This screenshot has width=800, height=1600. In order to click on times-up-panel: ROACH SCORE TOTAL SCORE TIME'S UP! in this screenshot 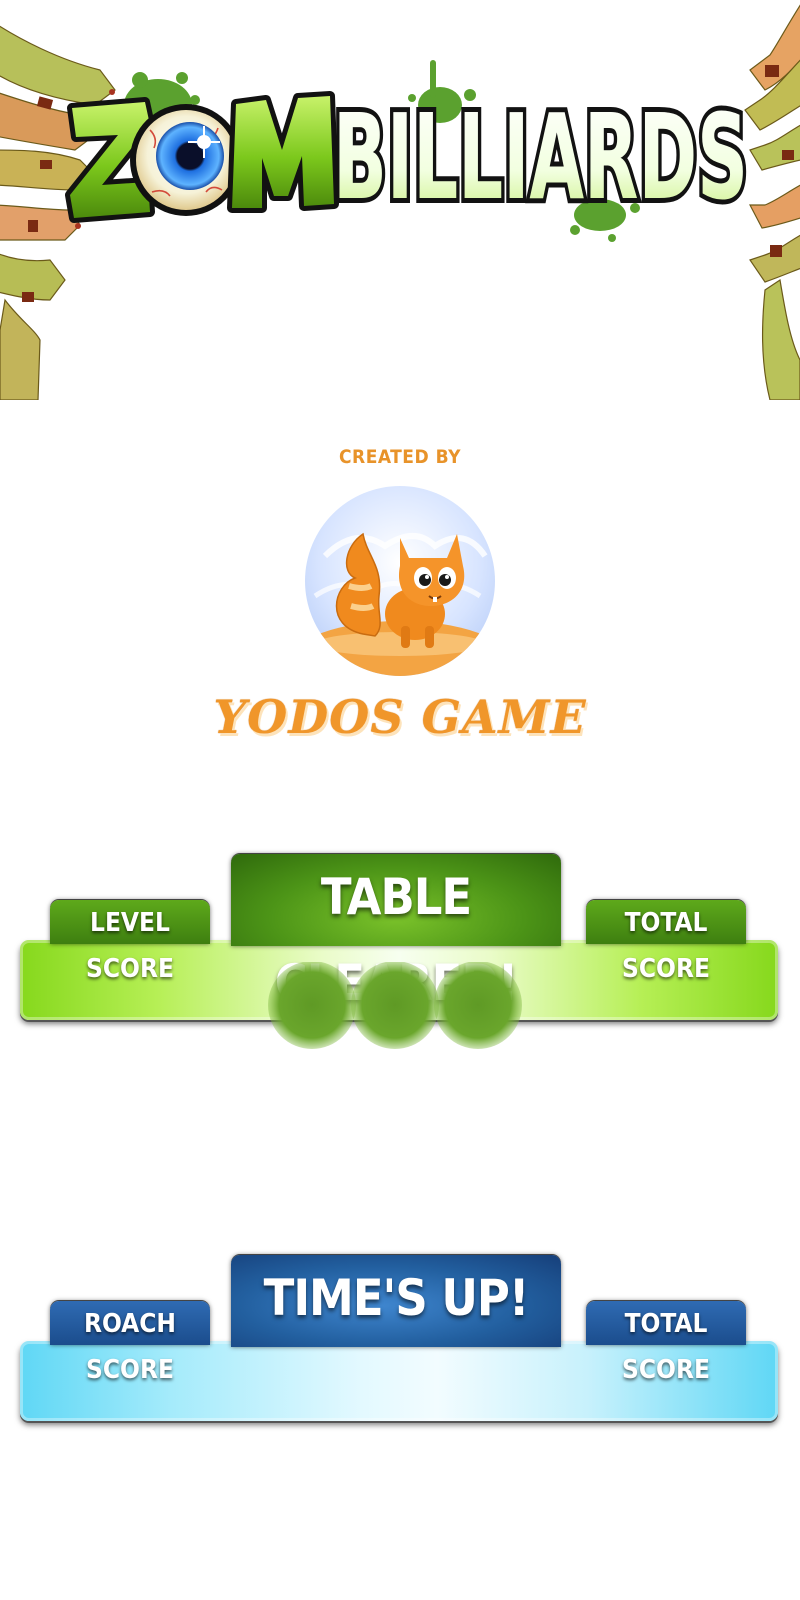, I will do `click(400, 1348)`.